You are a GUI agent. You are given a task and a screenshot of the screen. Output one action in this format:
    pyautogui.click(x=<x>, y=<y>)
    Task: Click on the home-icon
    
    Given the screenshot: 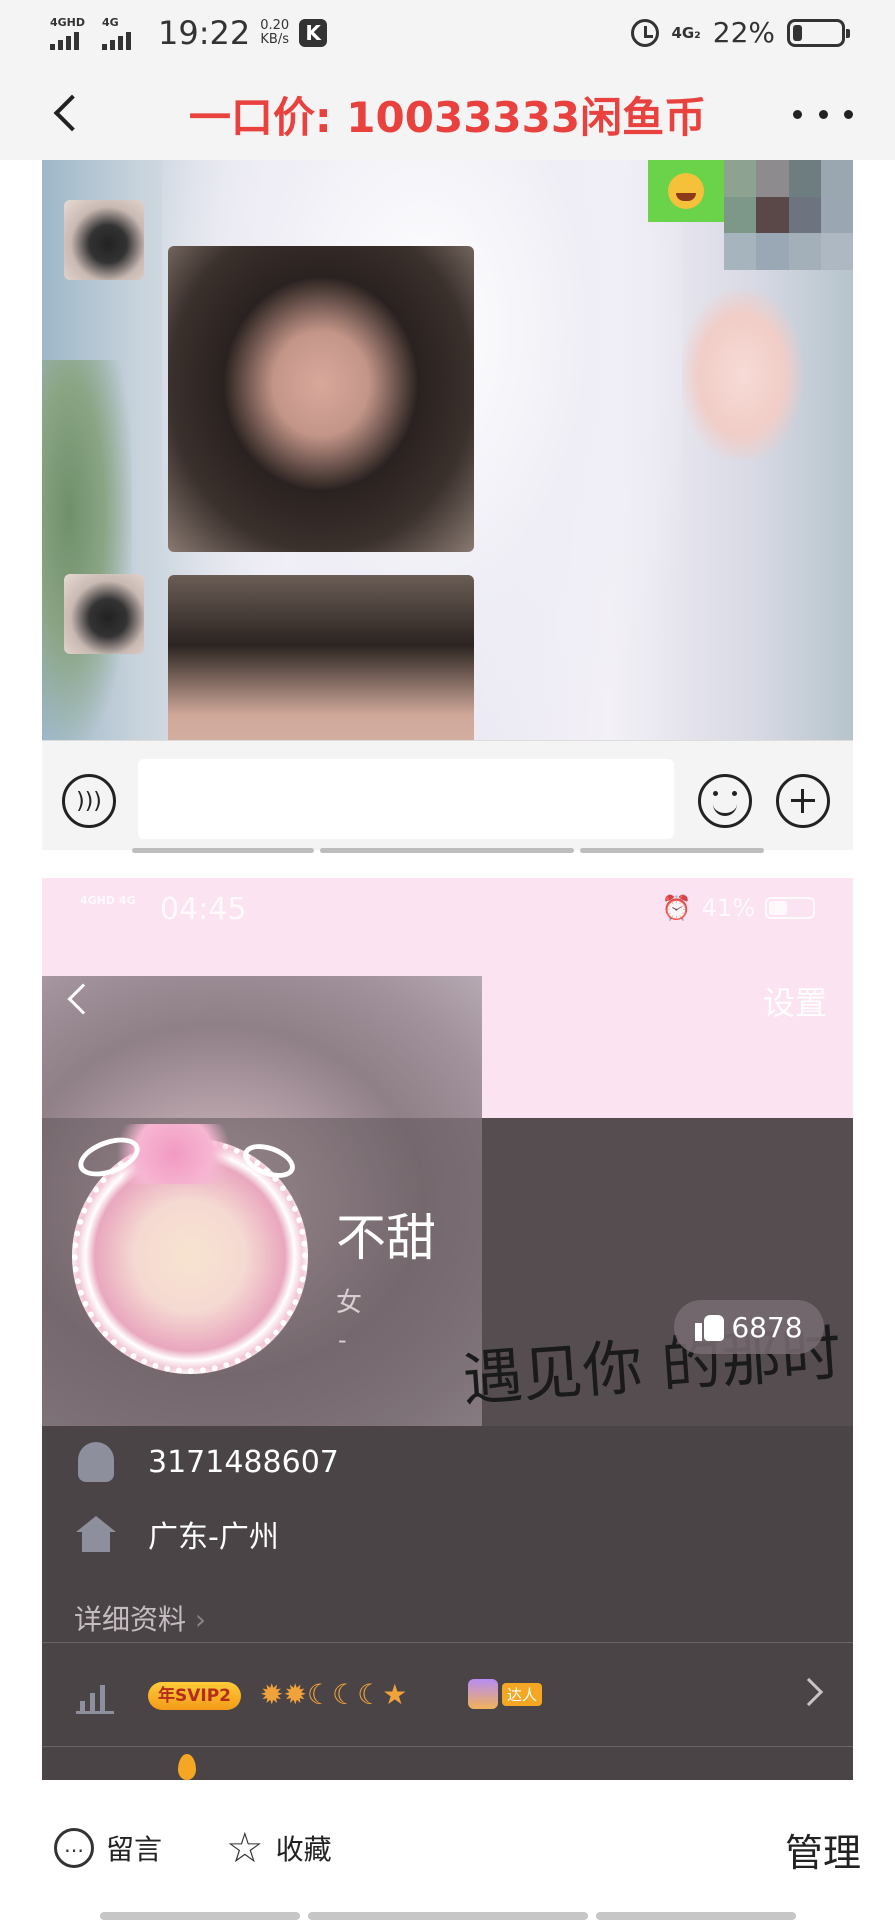 What is the action you would take?
    pyautogui.click(x=96, y=1534)
    